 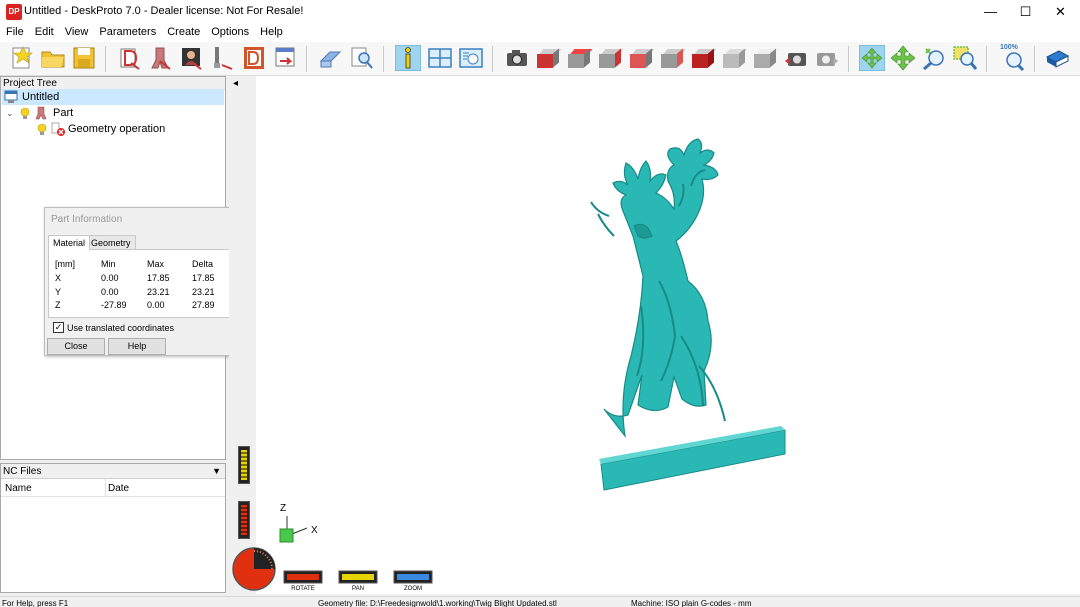 I want to click on bitmap-wizard-icon, so click(x=192, y=58).